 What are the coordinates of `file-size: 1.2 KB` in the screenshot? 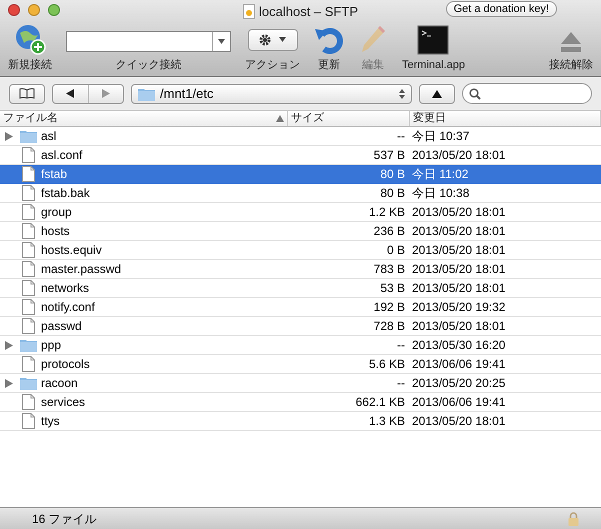 It's located at (387, 212).